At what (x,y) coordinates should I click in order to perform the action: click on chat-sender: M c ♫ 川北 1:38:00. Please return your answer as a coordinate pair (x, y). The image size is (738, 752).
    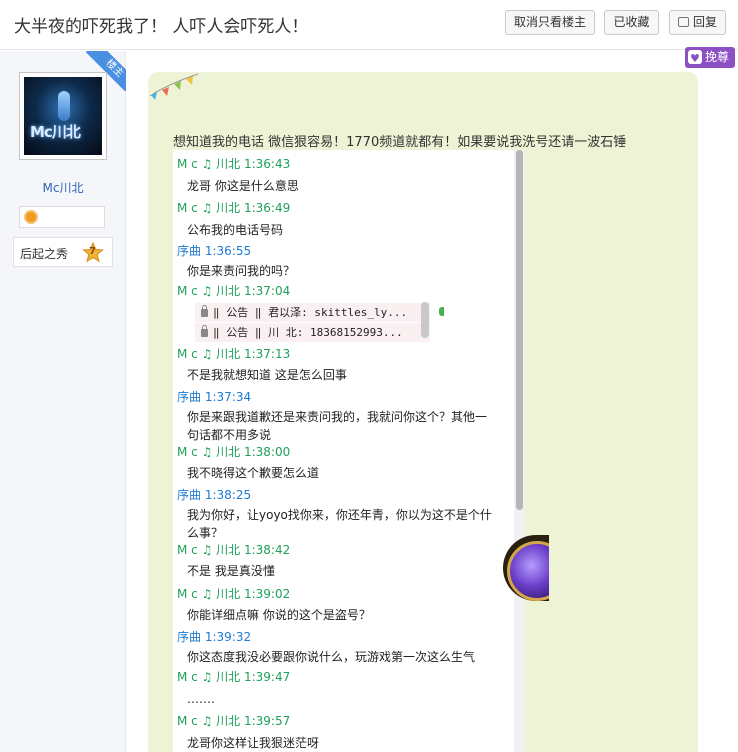
    Looking at the image, I should click on (234, 452).